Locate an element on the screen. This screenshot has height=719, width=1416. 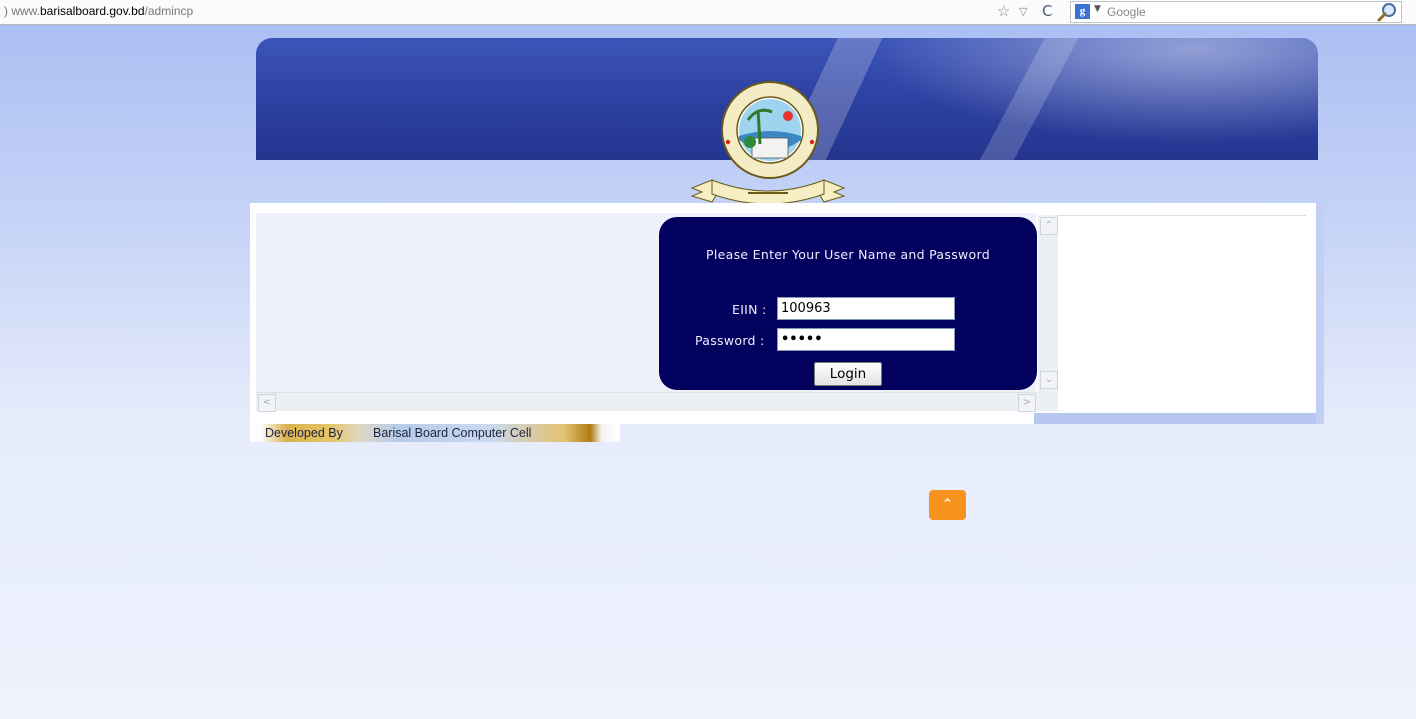
developed-by-label: Developed By is located at coordinates (304, 433).